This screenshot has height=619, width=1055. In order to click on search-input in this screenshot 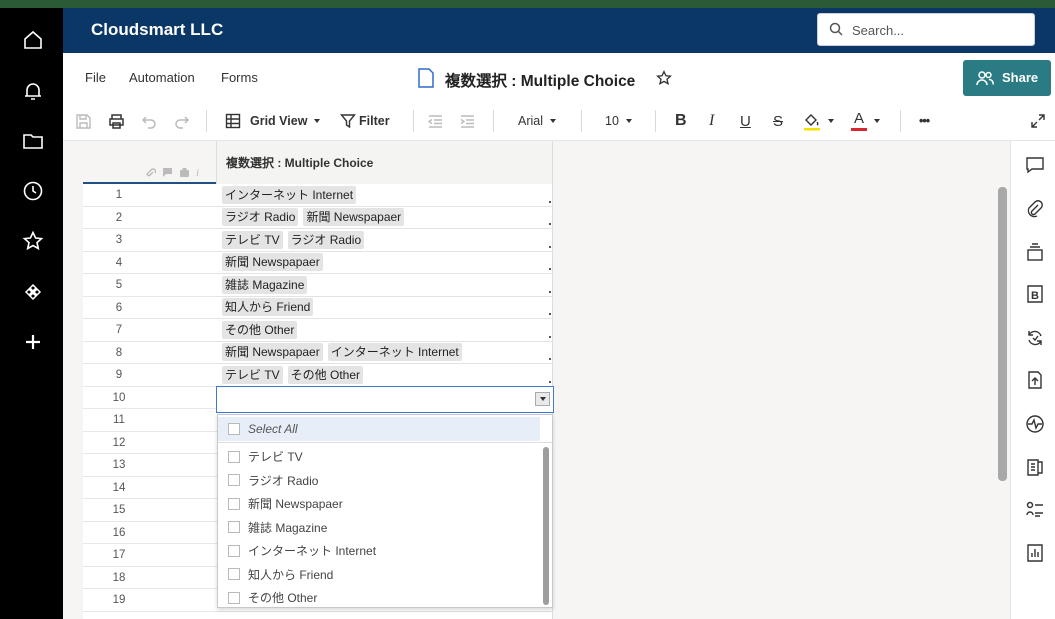, I will do `click(937, 30)`.